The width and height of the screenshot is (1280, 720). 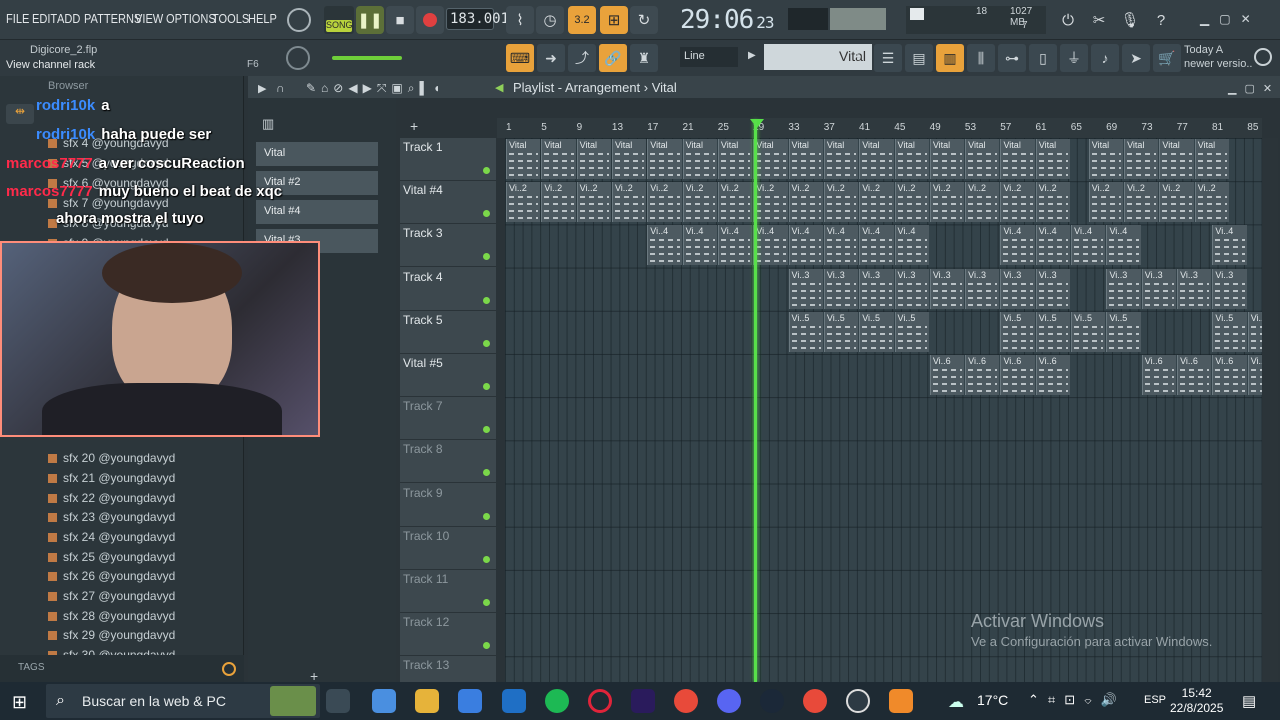 I want to click on pat-song-toggle: SONG, so click(x=339, y=20).